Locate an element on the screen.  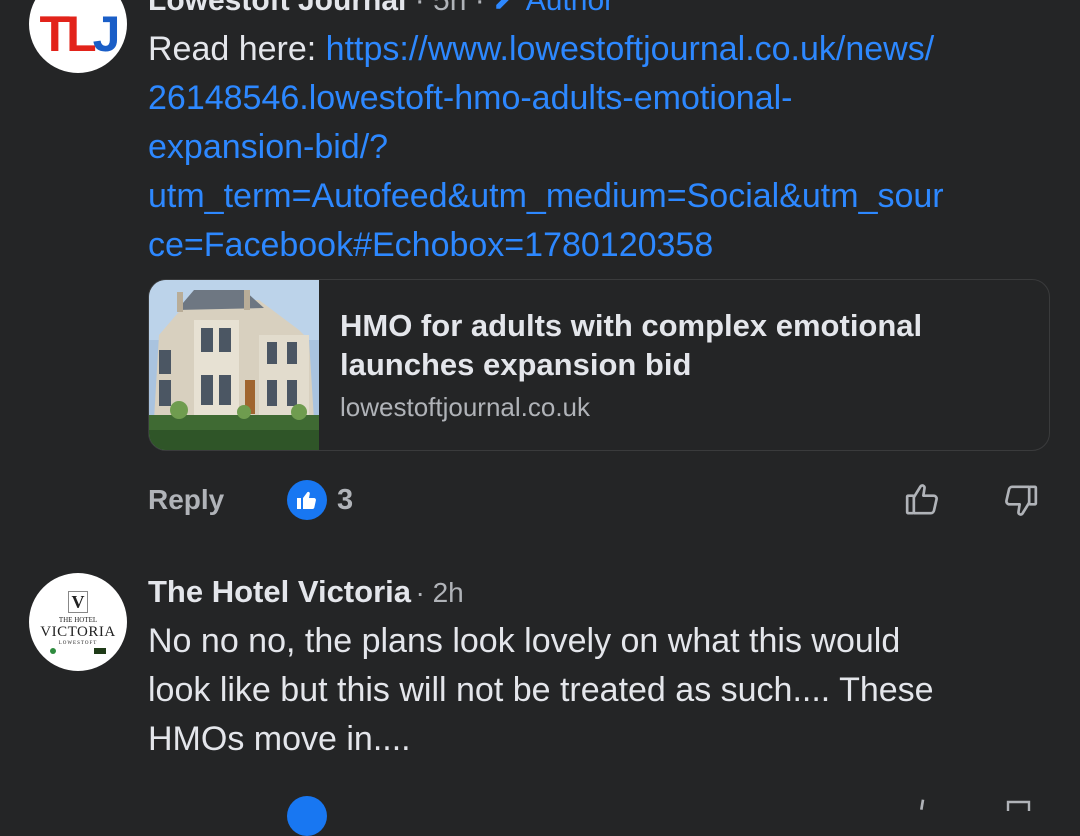
lowestoft-journal-avatar: TLJ is located at coordinates (78, 36).